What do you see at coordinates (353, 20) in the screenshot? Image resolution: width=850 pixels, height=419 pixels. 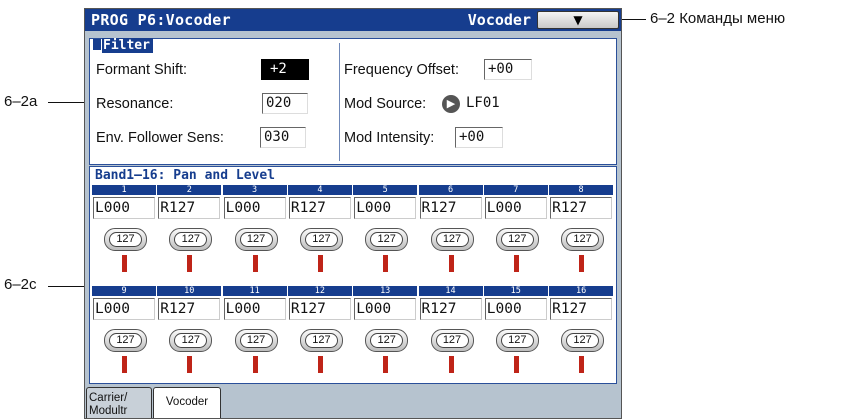 I see `title-bar: PROG P6:Vocoder Vocoder ▼` at bounding box center [353, 20].